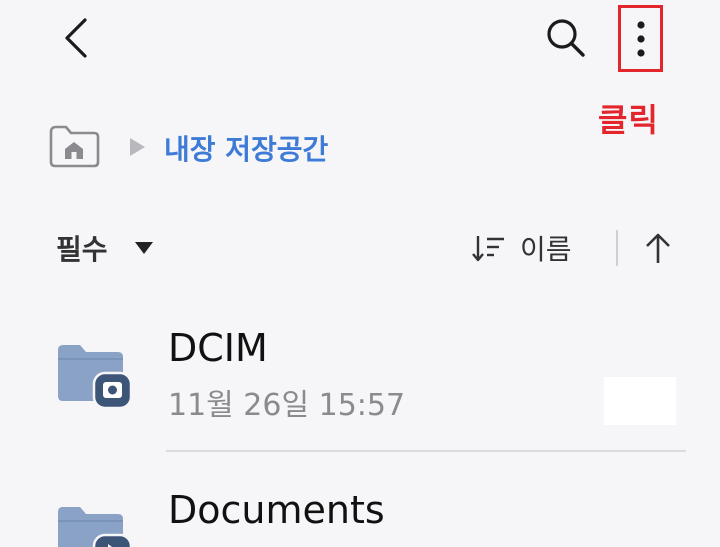 The image size is (720, 547). I want to click on chevron-left-icon, so click(76, 38).